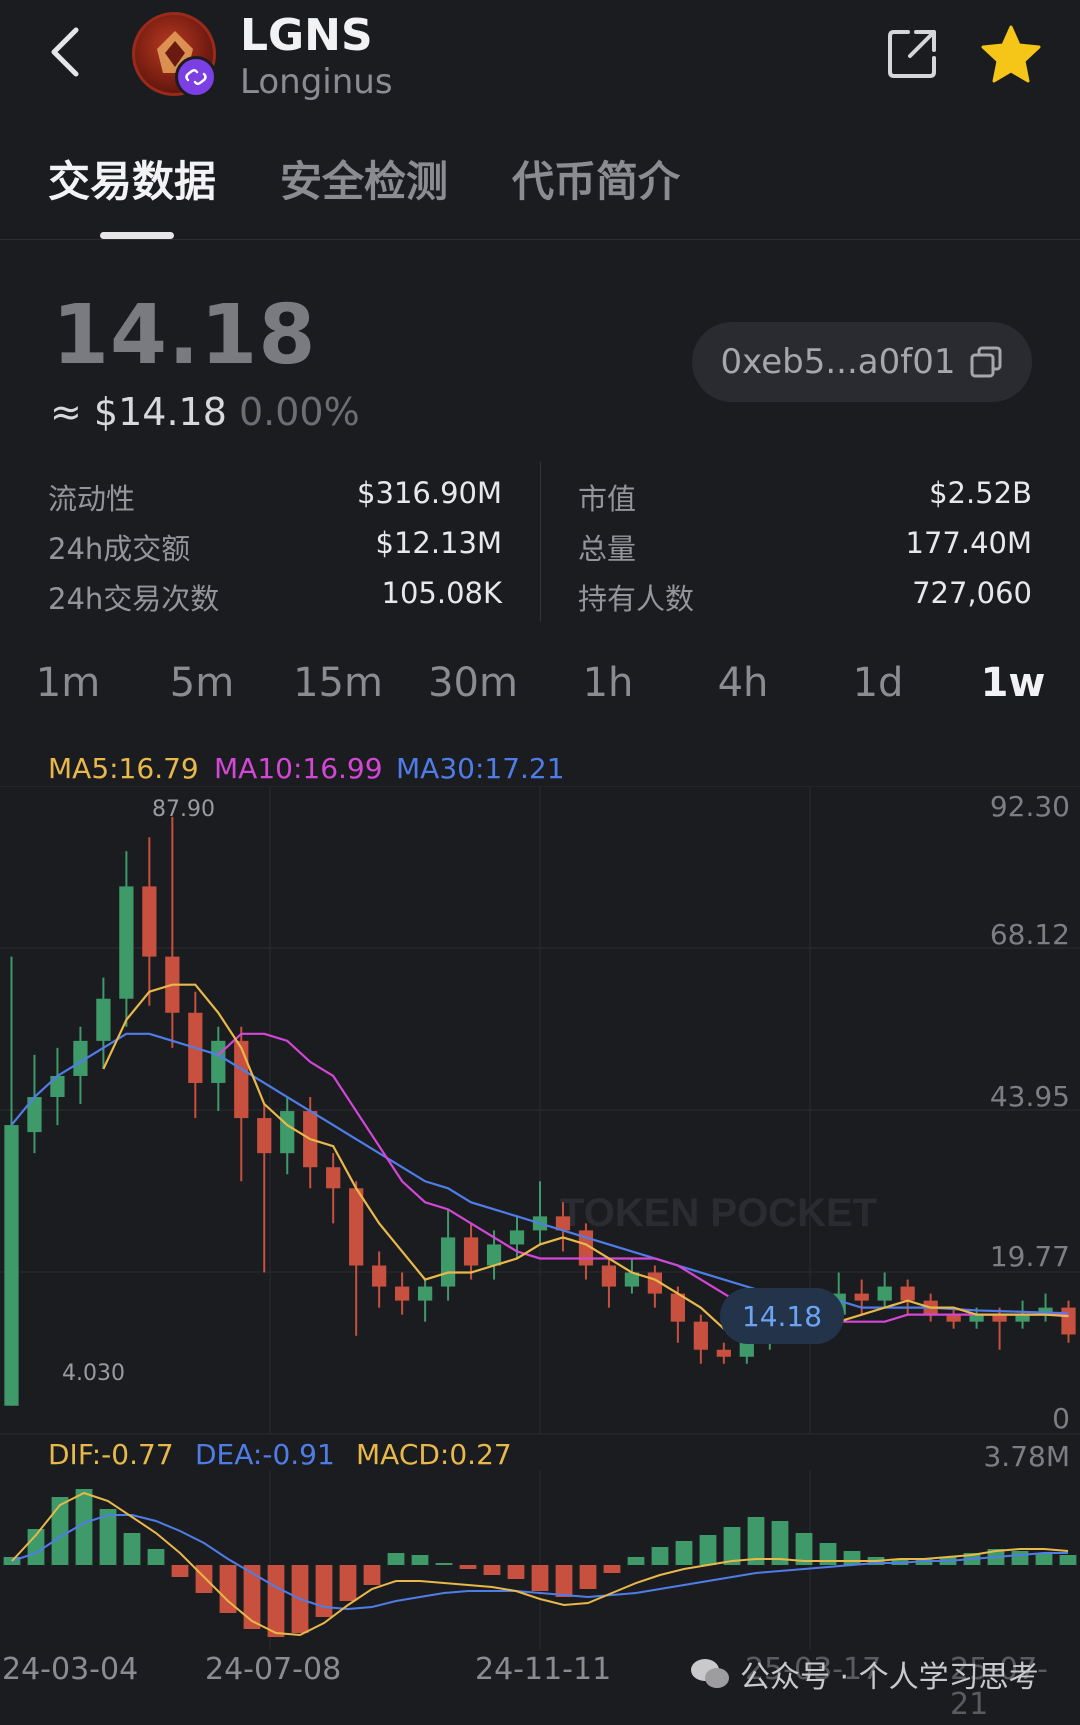  Describe the element at coordinates (364, 178) in the screenshot. I see `tab-security-check: 安全检测` at that location.